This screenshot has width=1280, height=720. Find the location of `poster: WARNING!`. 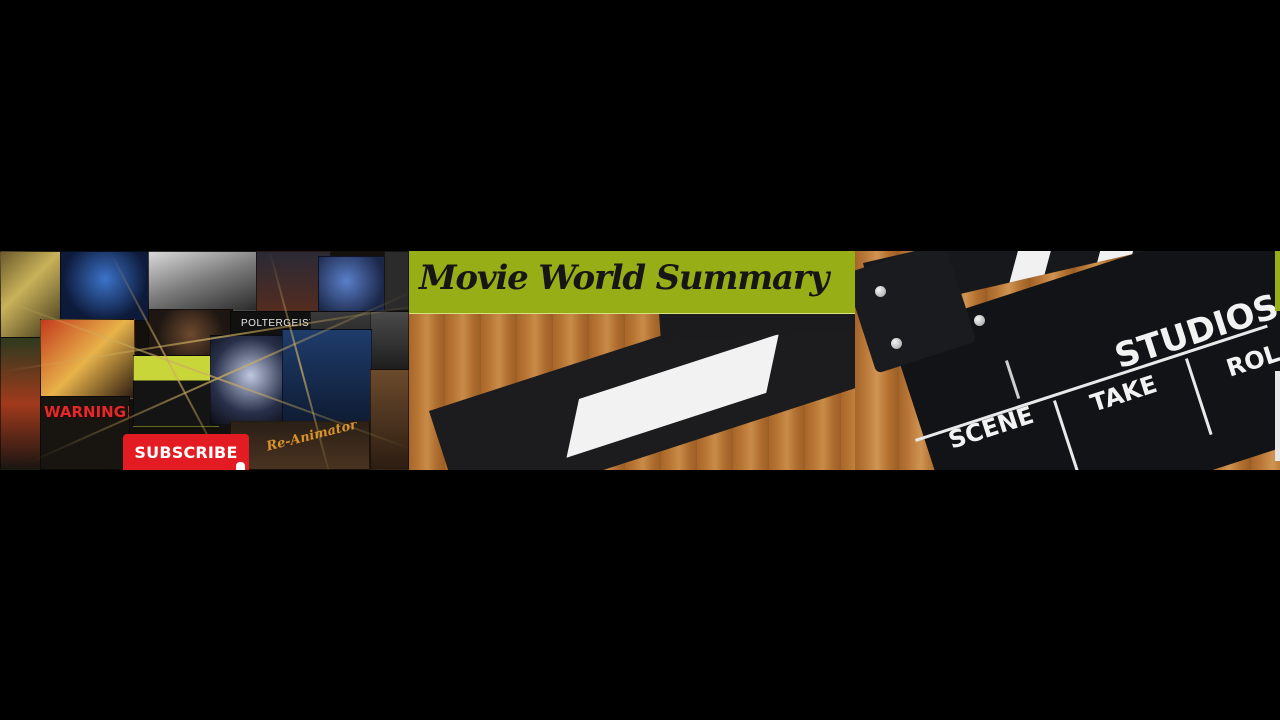

poster: WARNING! is located at coordinates (85, 433).